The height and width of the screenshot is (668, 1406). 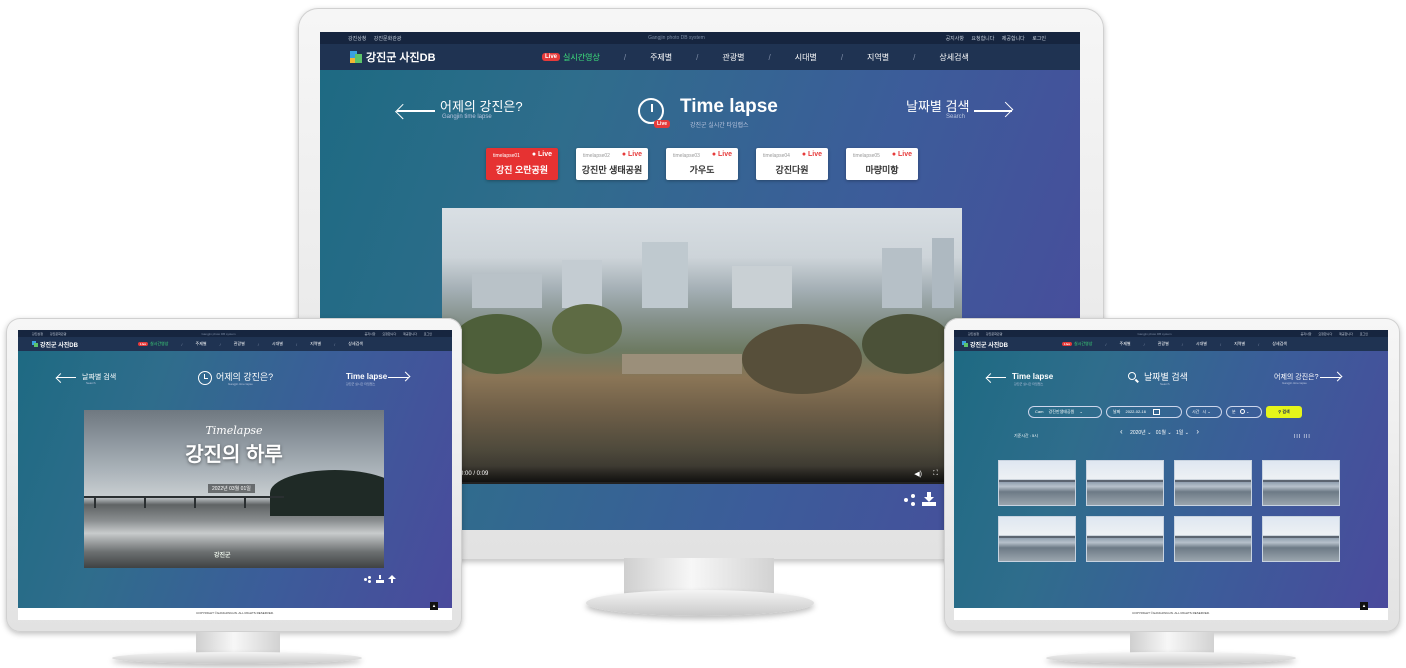 What do you see at coordinates (1161, 433) in the screenshot?
I see `month-select: 01월` at bounding box center [1161, 433].